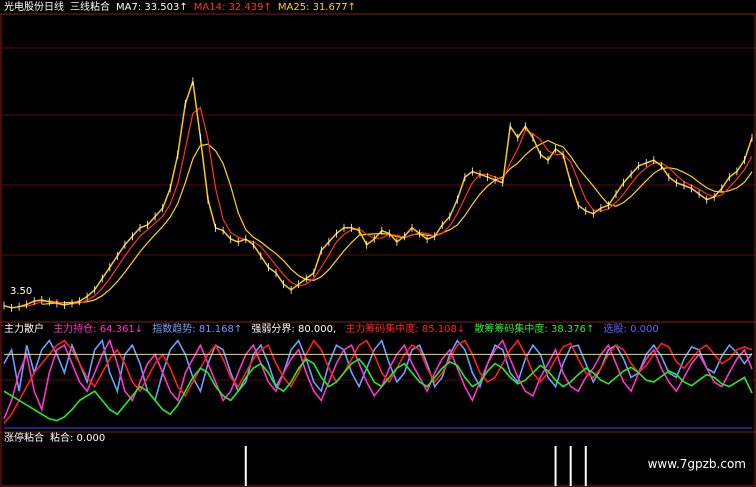  I want to click on price-panel-subtitle: 三线粘合, so click(90, 7).